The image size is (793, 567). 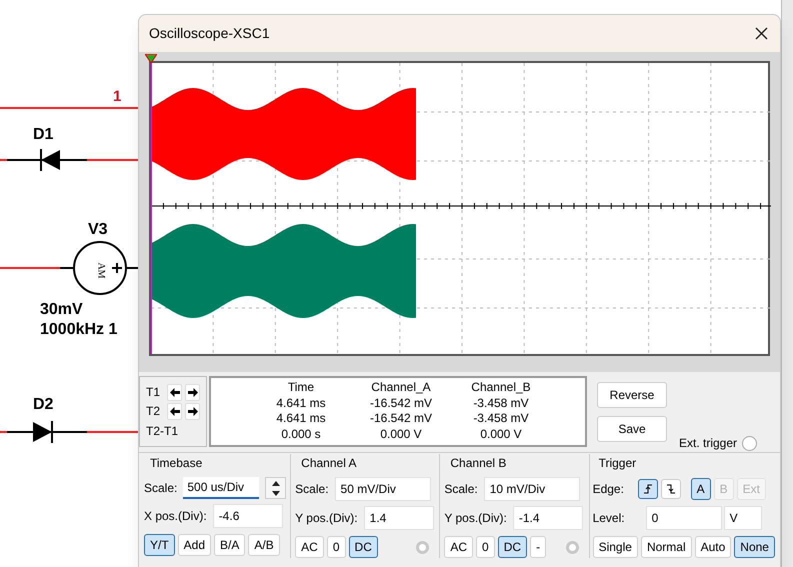 What do you see at coordinates (478, 463) in the screenshot?
I see `section-title: Channel B` at bounding box center [478, 463].